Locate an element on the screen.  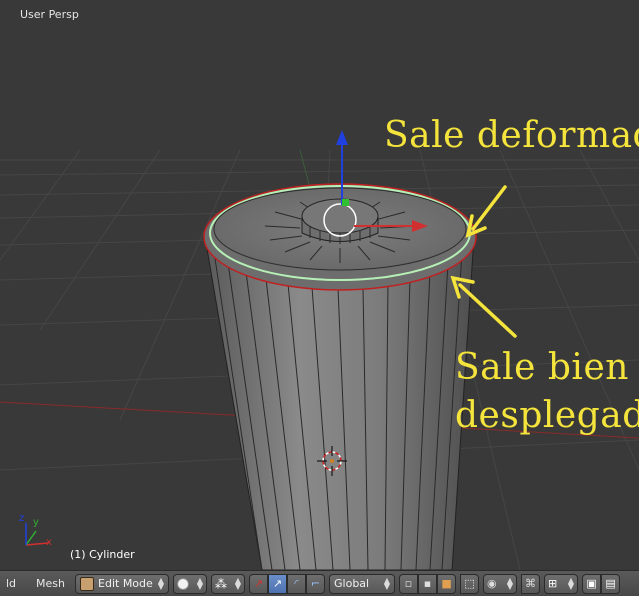
annotation-unwrapped-line1: Sale bien is located at coordinates (542, 367).